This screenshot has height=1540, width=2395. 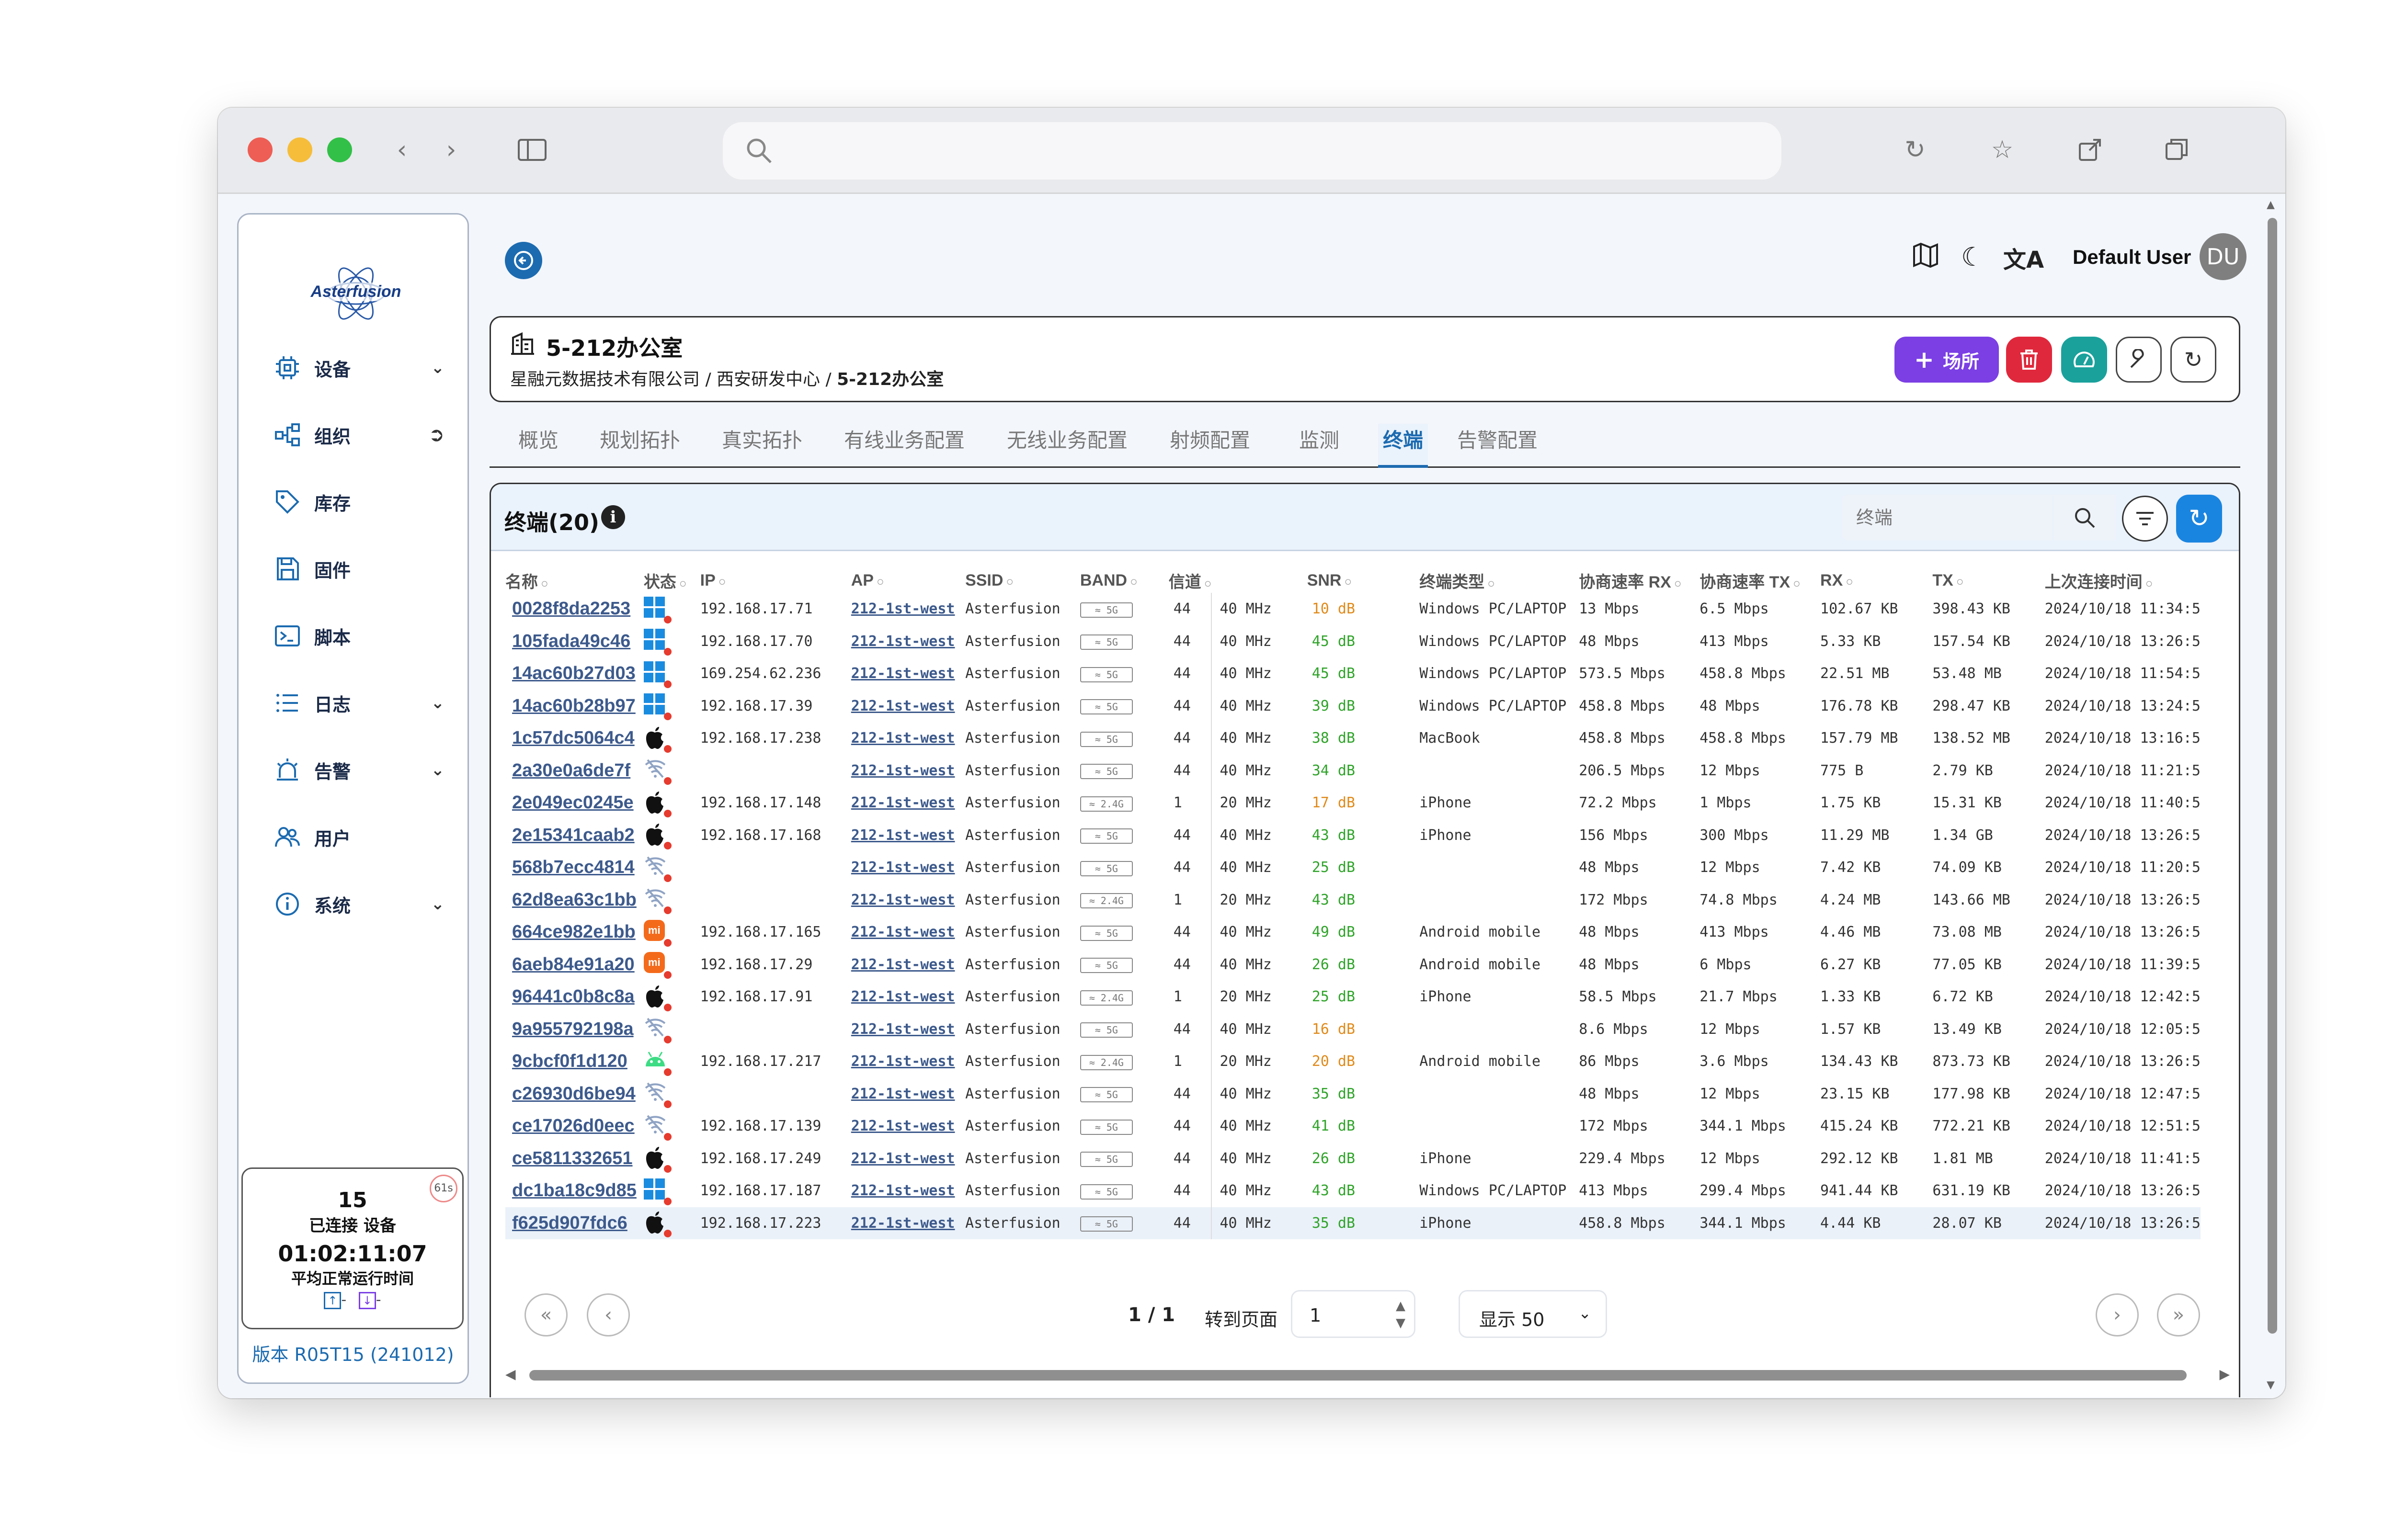 I want to click on column-header: BAND ○, so click(x=1124, y=580).